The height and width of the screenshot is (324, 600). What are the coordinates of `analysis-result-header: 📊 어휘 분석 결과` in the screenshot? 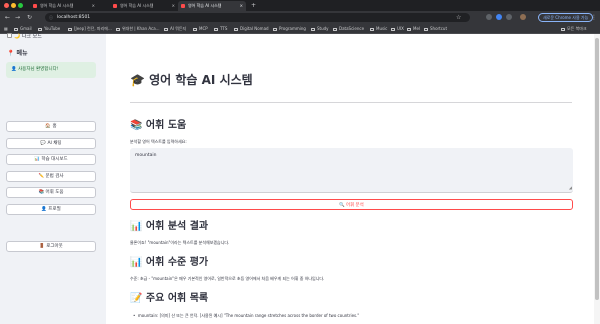 It's located at (169, 226).